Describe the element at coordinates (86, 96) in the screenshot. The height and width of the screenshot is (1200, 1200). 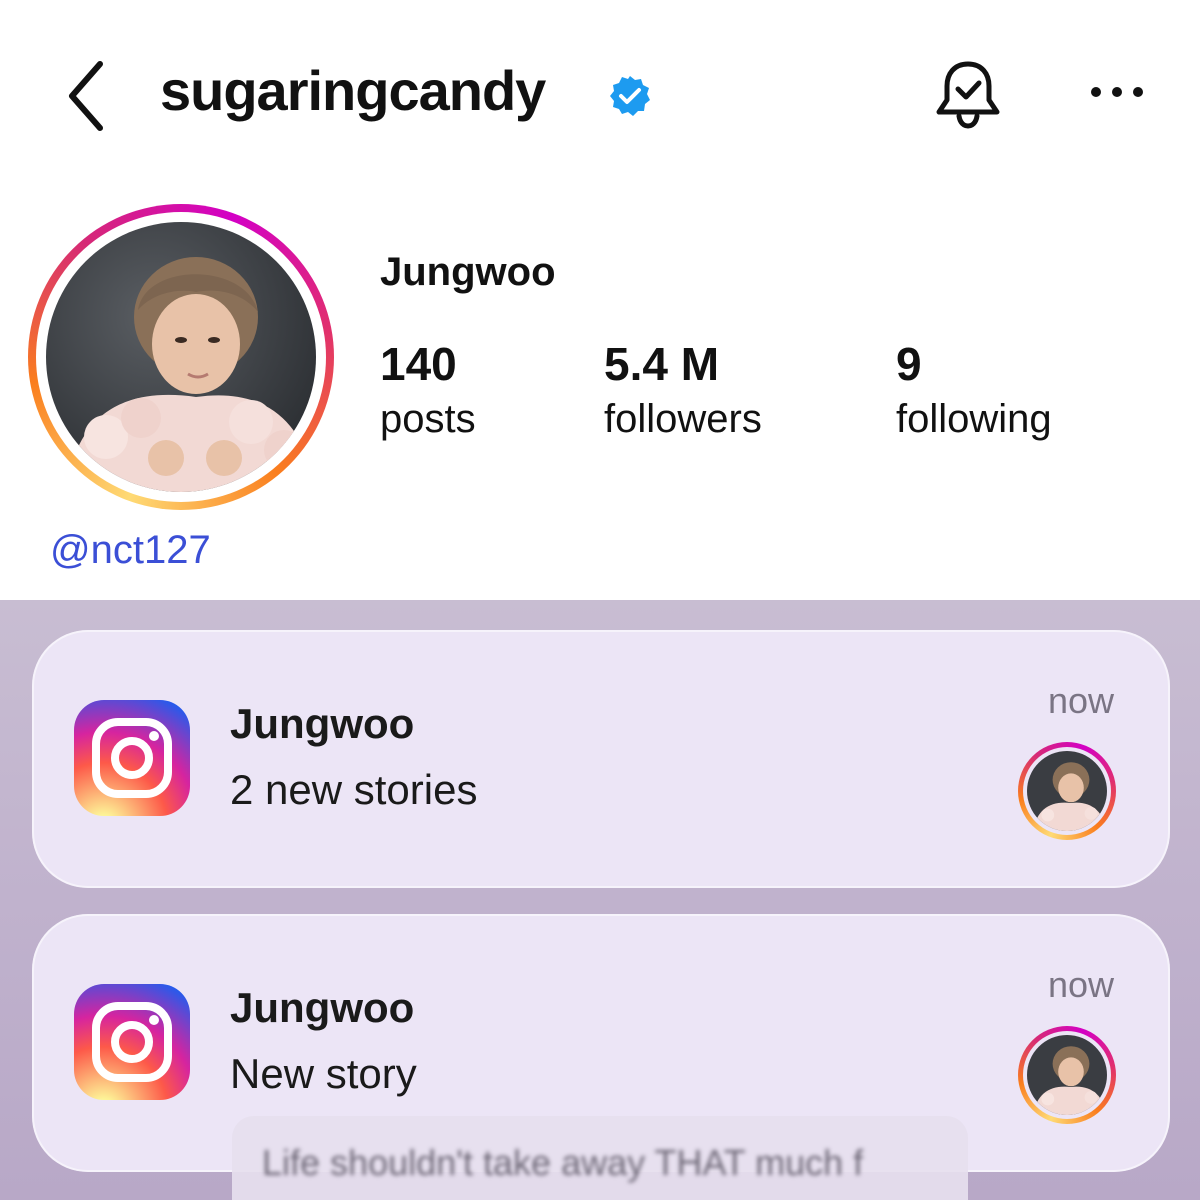
I see `chevron-left-icon` at that location.